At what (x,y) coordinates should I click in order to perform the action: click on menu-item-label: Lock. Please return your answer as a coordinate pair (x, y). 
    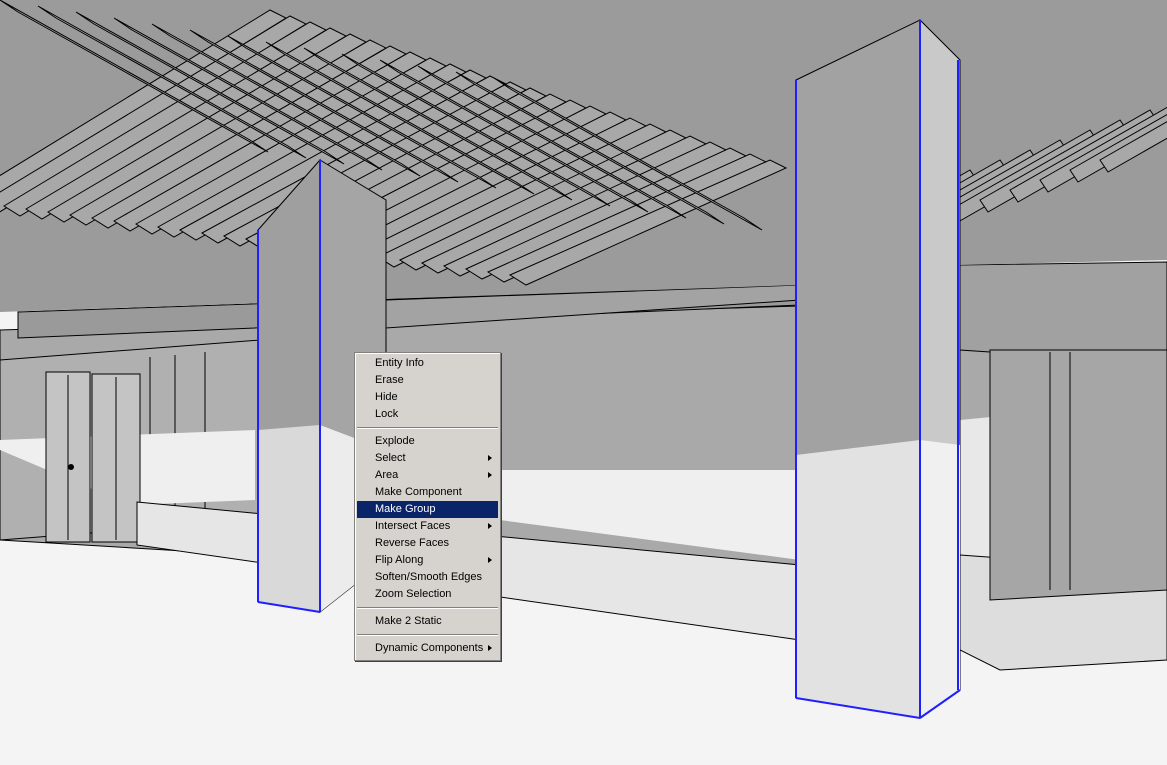
    Looking at the image, I should click on (387, 414).